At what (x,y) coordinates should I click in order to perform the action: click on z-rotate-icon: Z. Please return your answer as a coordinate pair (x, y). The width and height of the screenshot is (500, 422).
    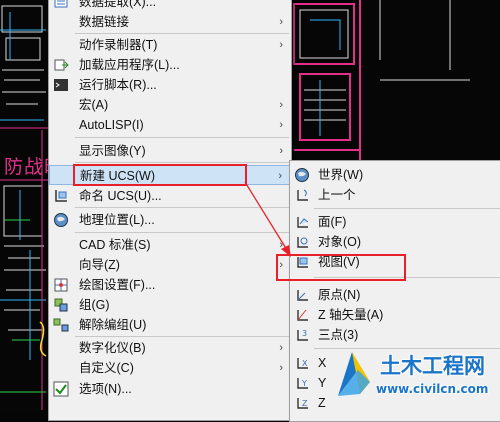
    Looking at the image, I should click on (302, 403).